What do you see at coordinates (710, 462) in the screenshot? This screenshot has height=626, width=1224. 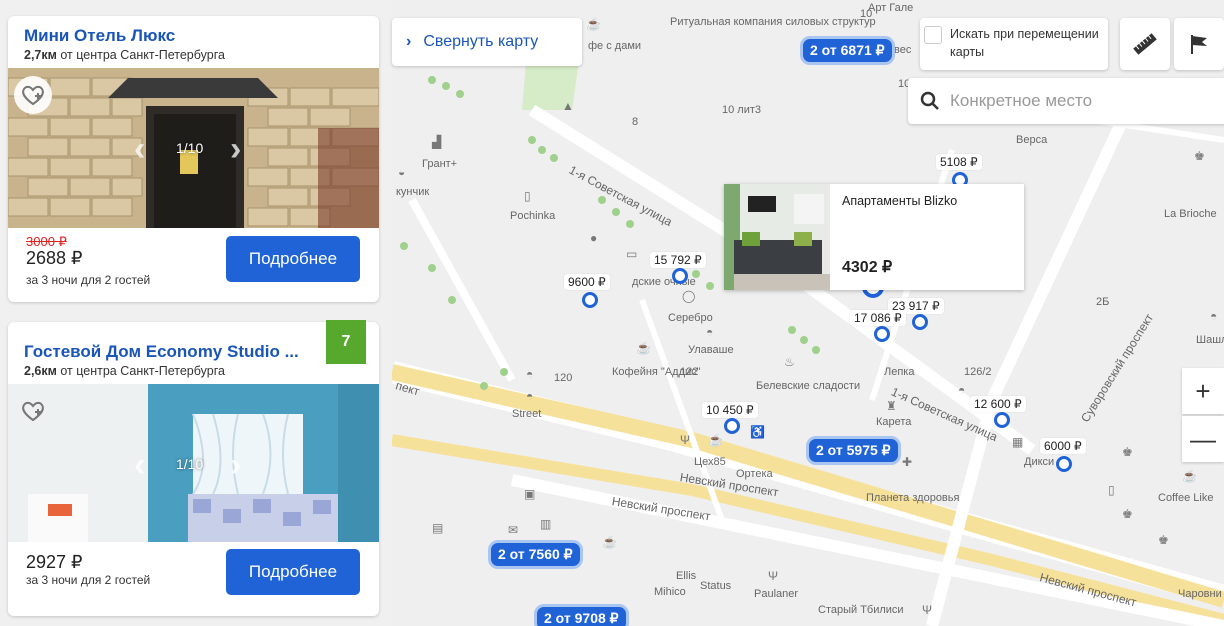 I see `map-label: Цех85` at bounding box center [710, 462].